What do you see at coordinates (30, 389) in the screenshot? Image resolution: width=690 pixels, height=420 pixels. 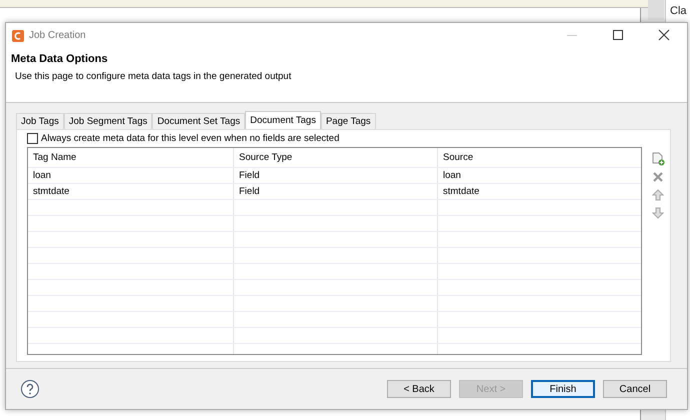 I see `help-icon` at bounding box center [30, 389].